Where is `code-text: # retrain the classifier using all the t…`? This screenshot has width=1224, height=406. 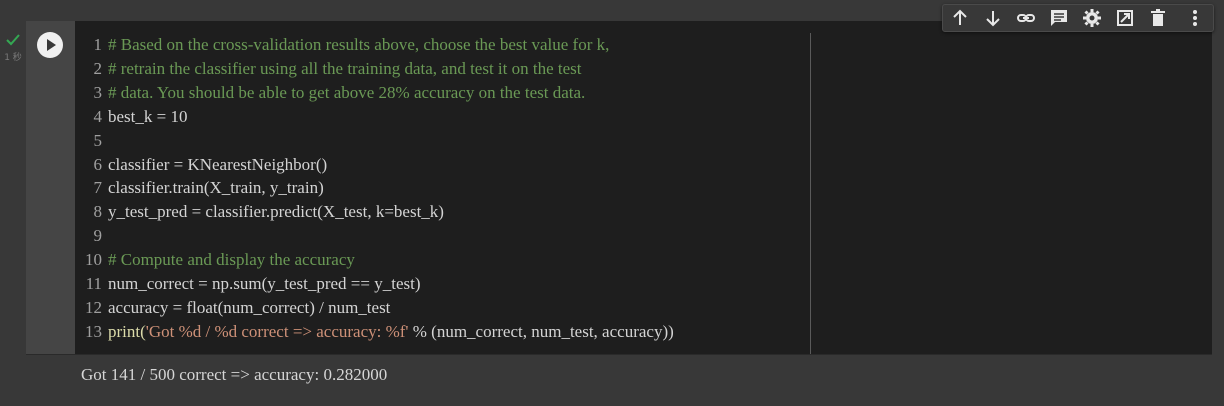 code-text: # retrain the classifier using all the t… is located at coordinates (345, 68).